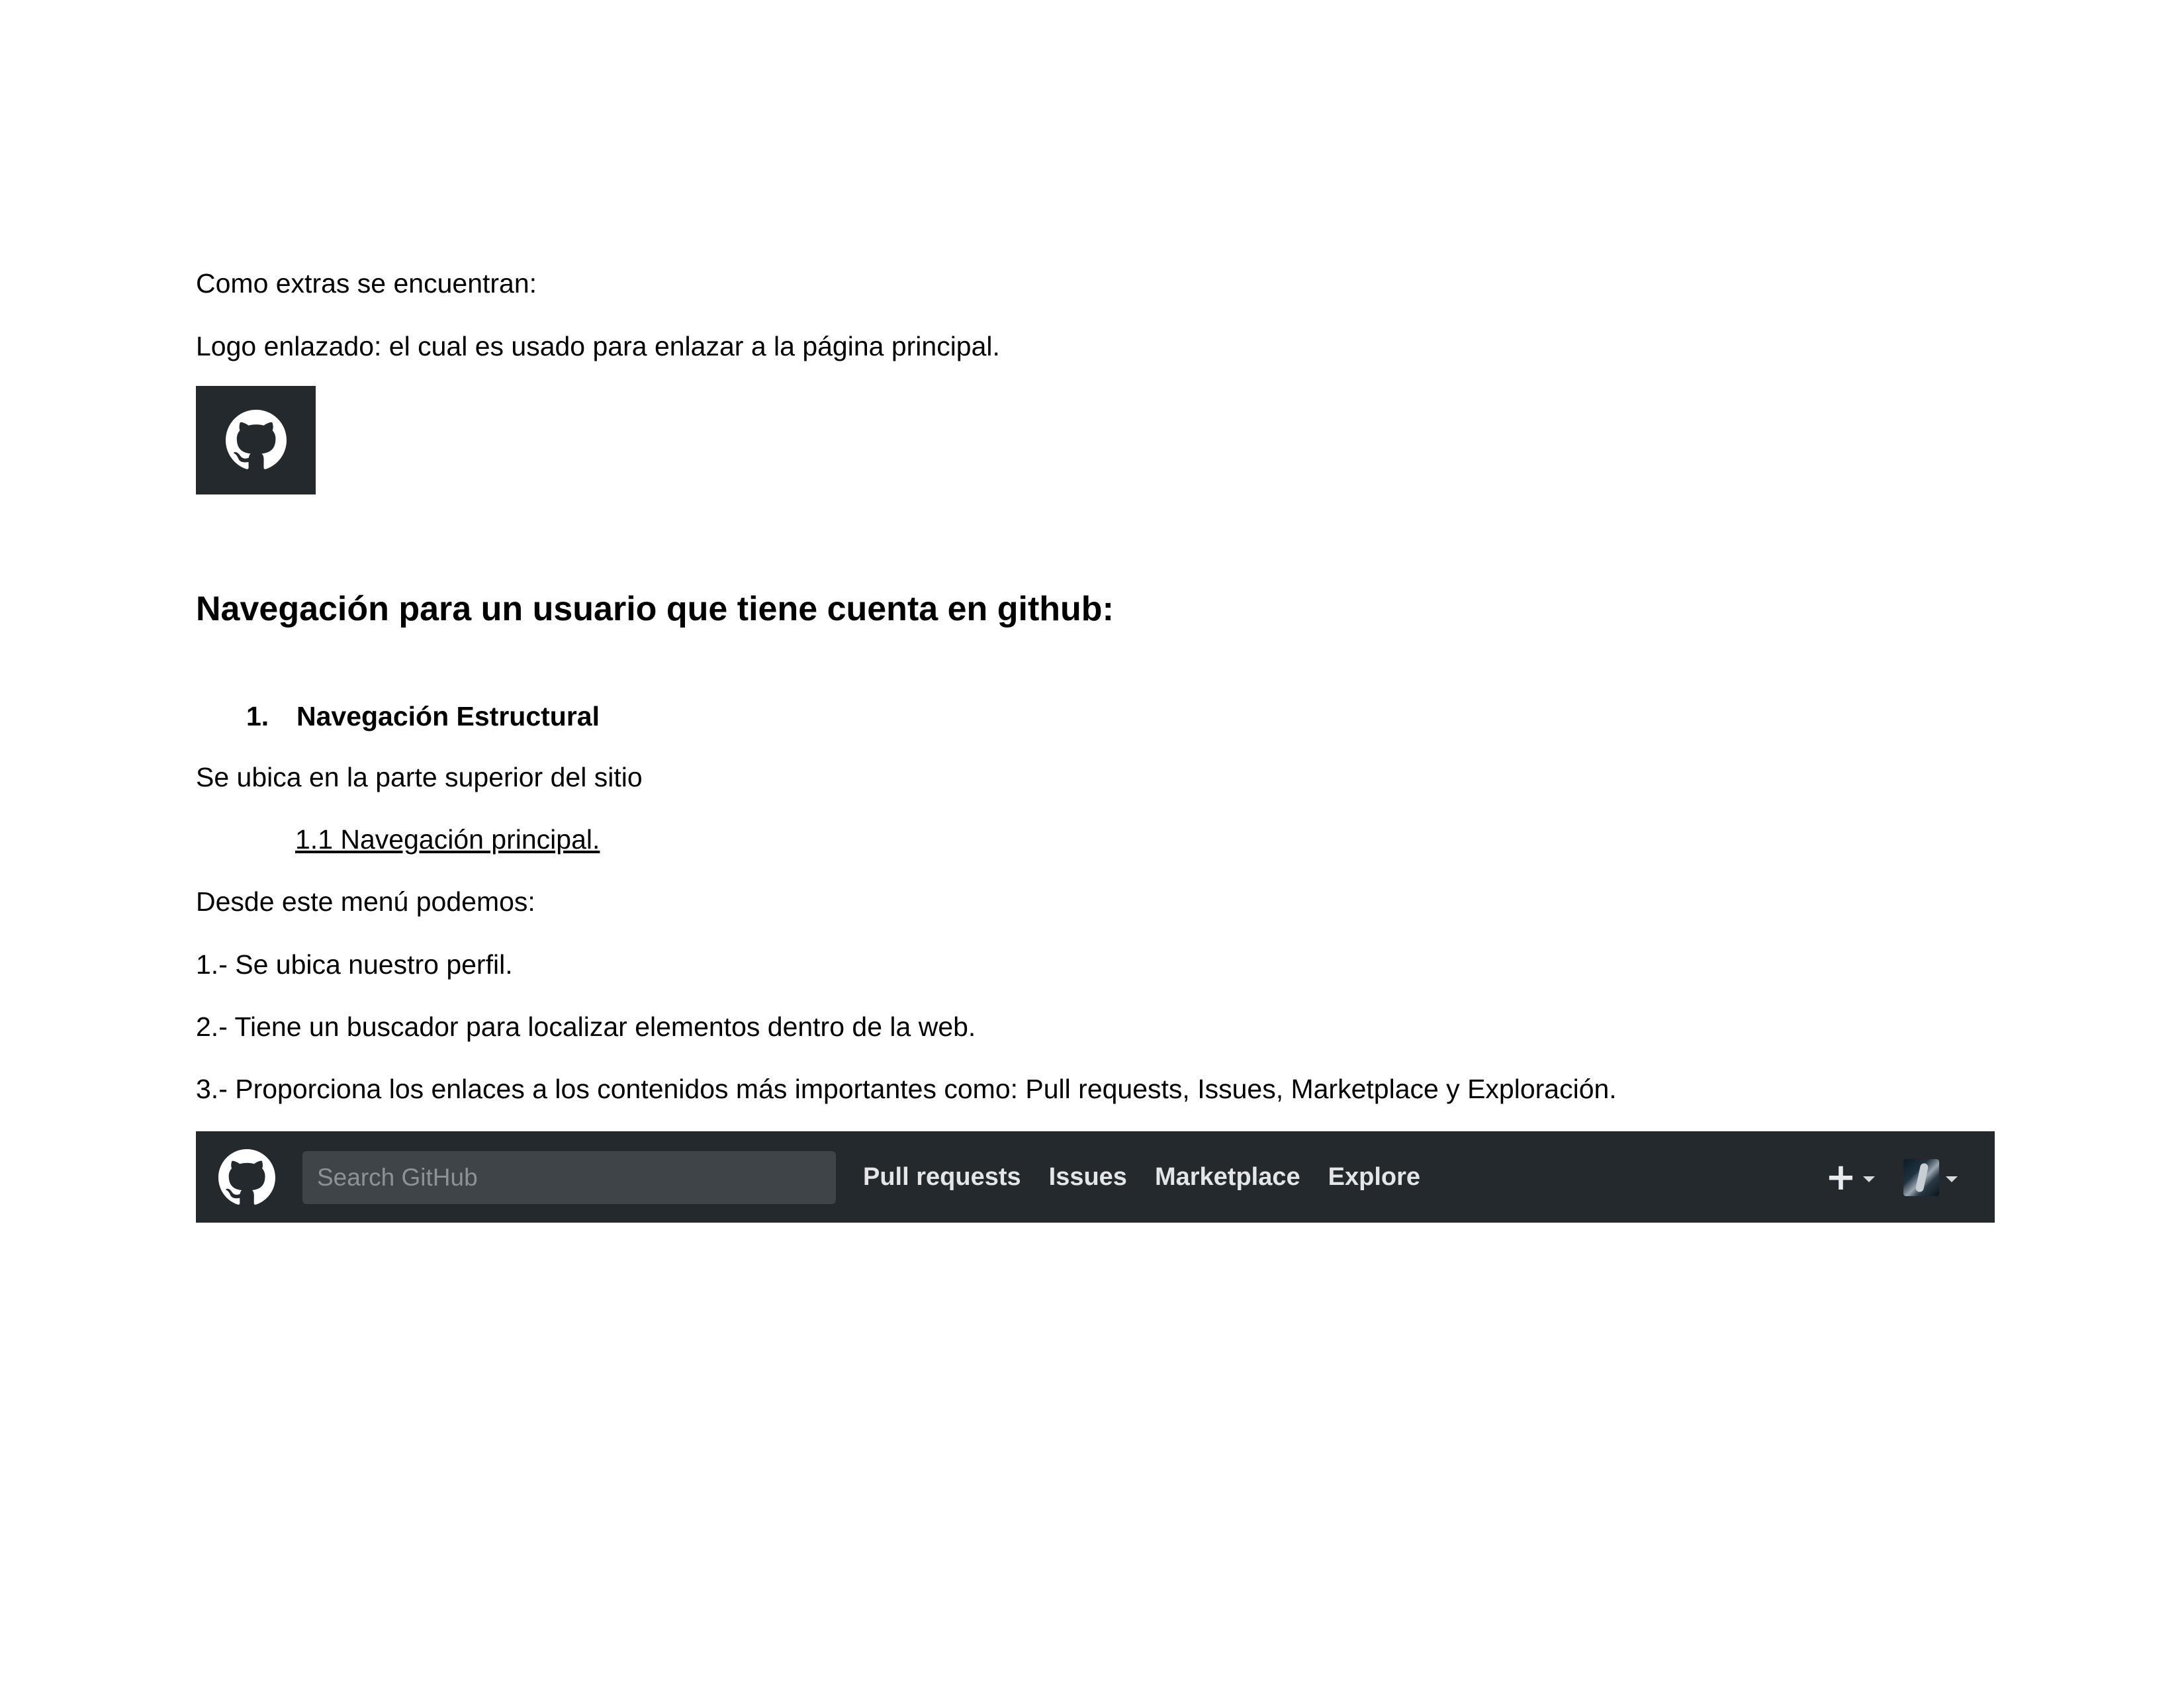 Image resolution: width=2184 pixels, height=1688 pixels. What do you see at coordinates (355, 964) in the screenshot?
I see `point-1-text: 1.- Se ubica nuestro perfil.` at bounding box center [355, 964].